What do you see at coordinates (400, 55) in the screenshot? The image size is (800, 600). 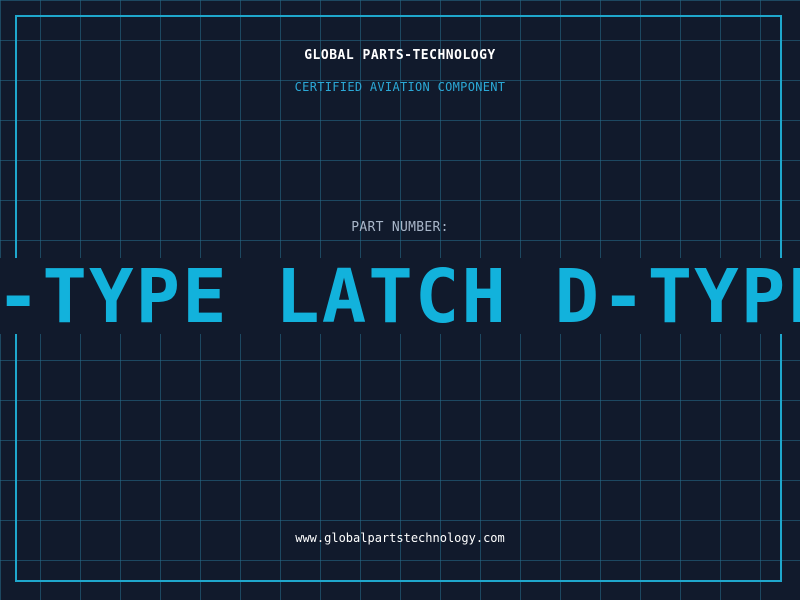 I see `company-name: GLOBAL PARTS-TECHNOLOGY` at bounding box center [400, 55].